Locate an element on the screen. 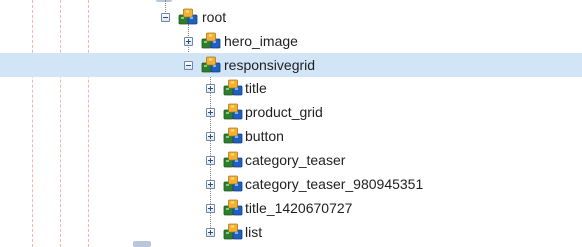  tree-row-title-1420670727: title_1420670727 is located at coordinates (291, 208).